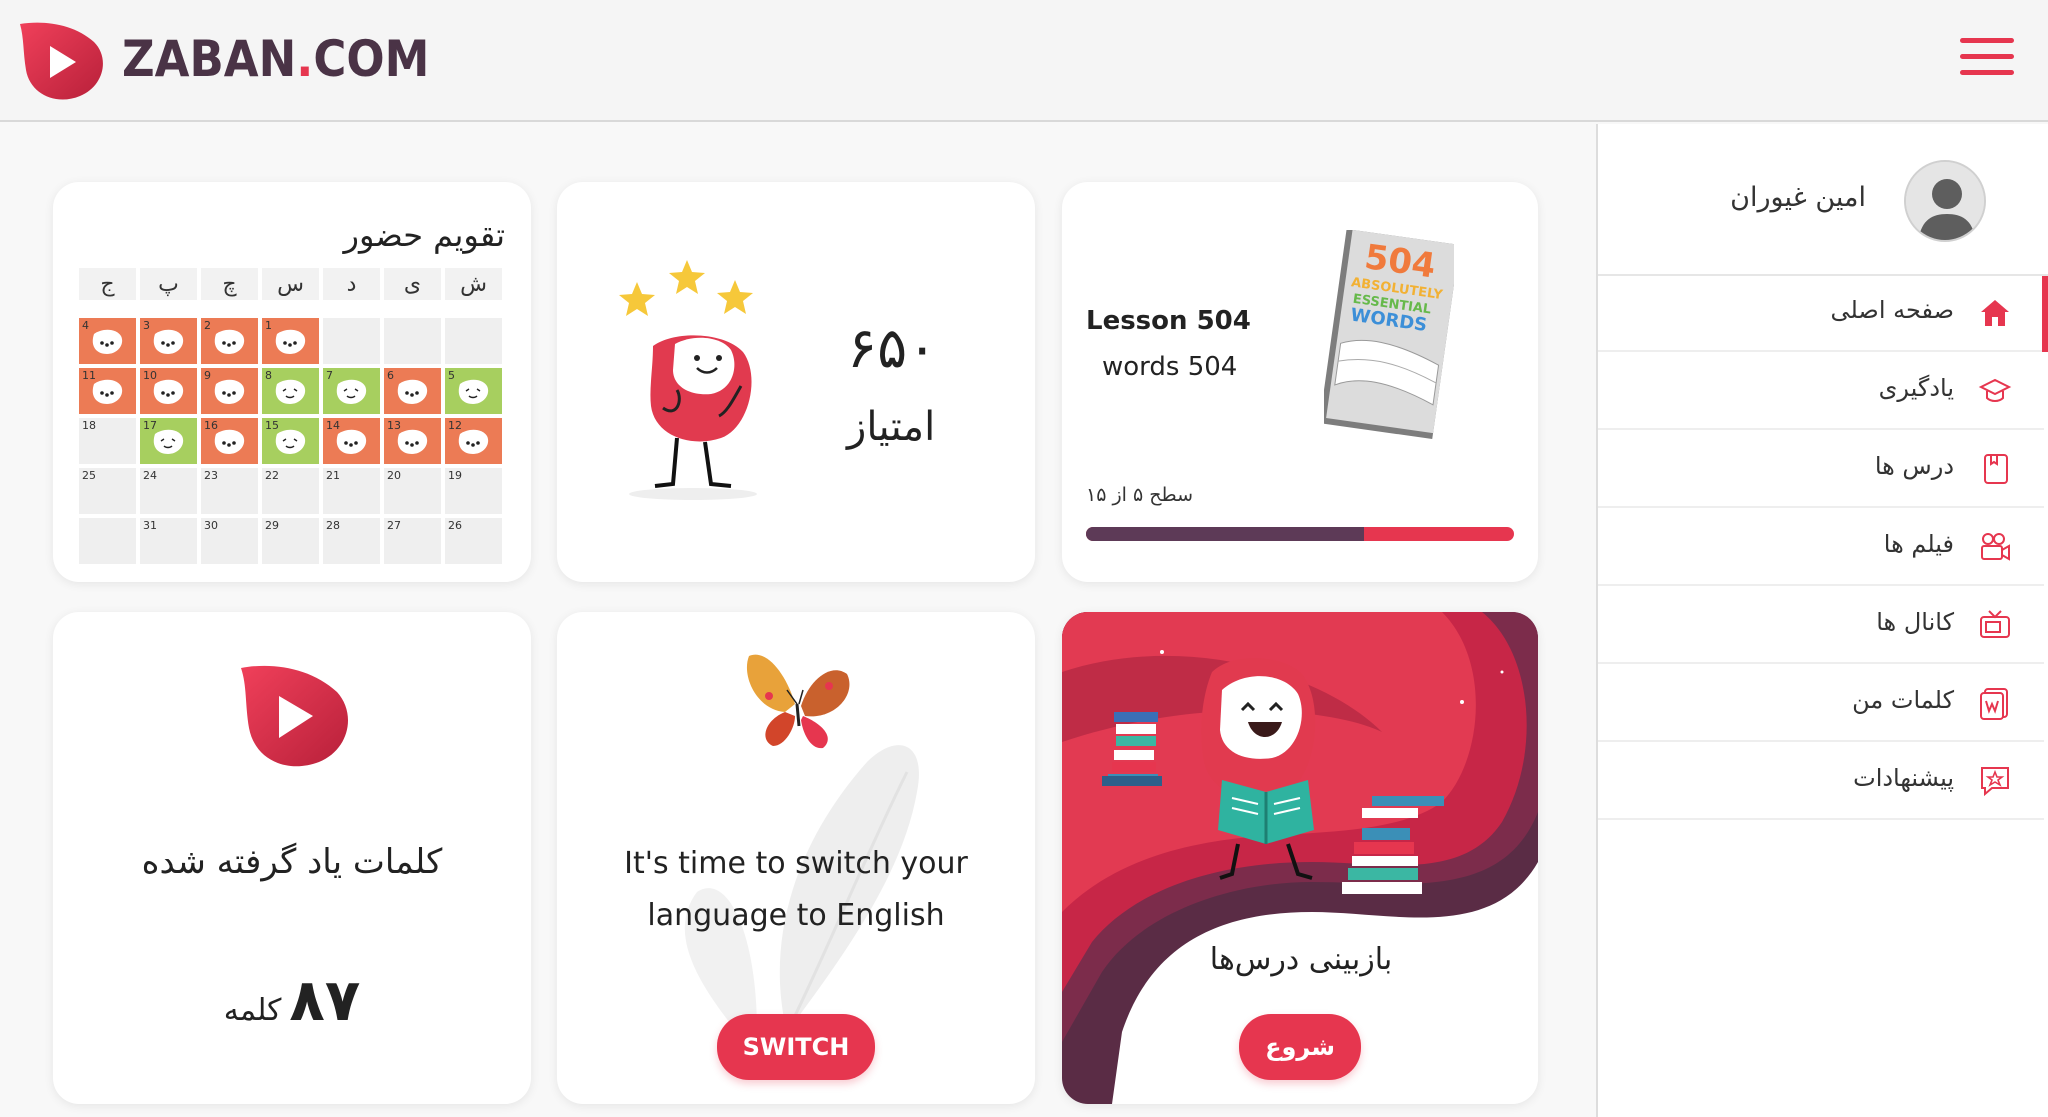 The image size is (2048, 1117). Describe the element at coordinates (1821, 392) in the screenshot. I see `sidebar-item-learning: یادگیری` at that location.